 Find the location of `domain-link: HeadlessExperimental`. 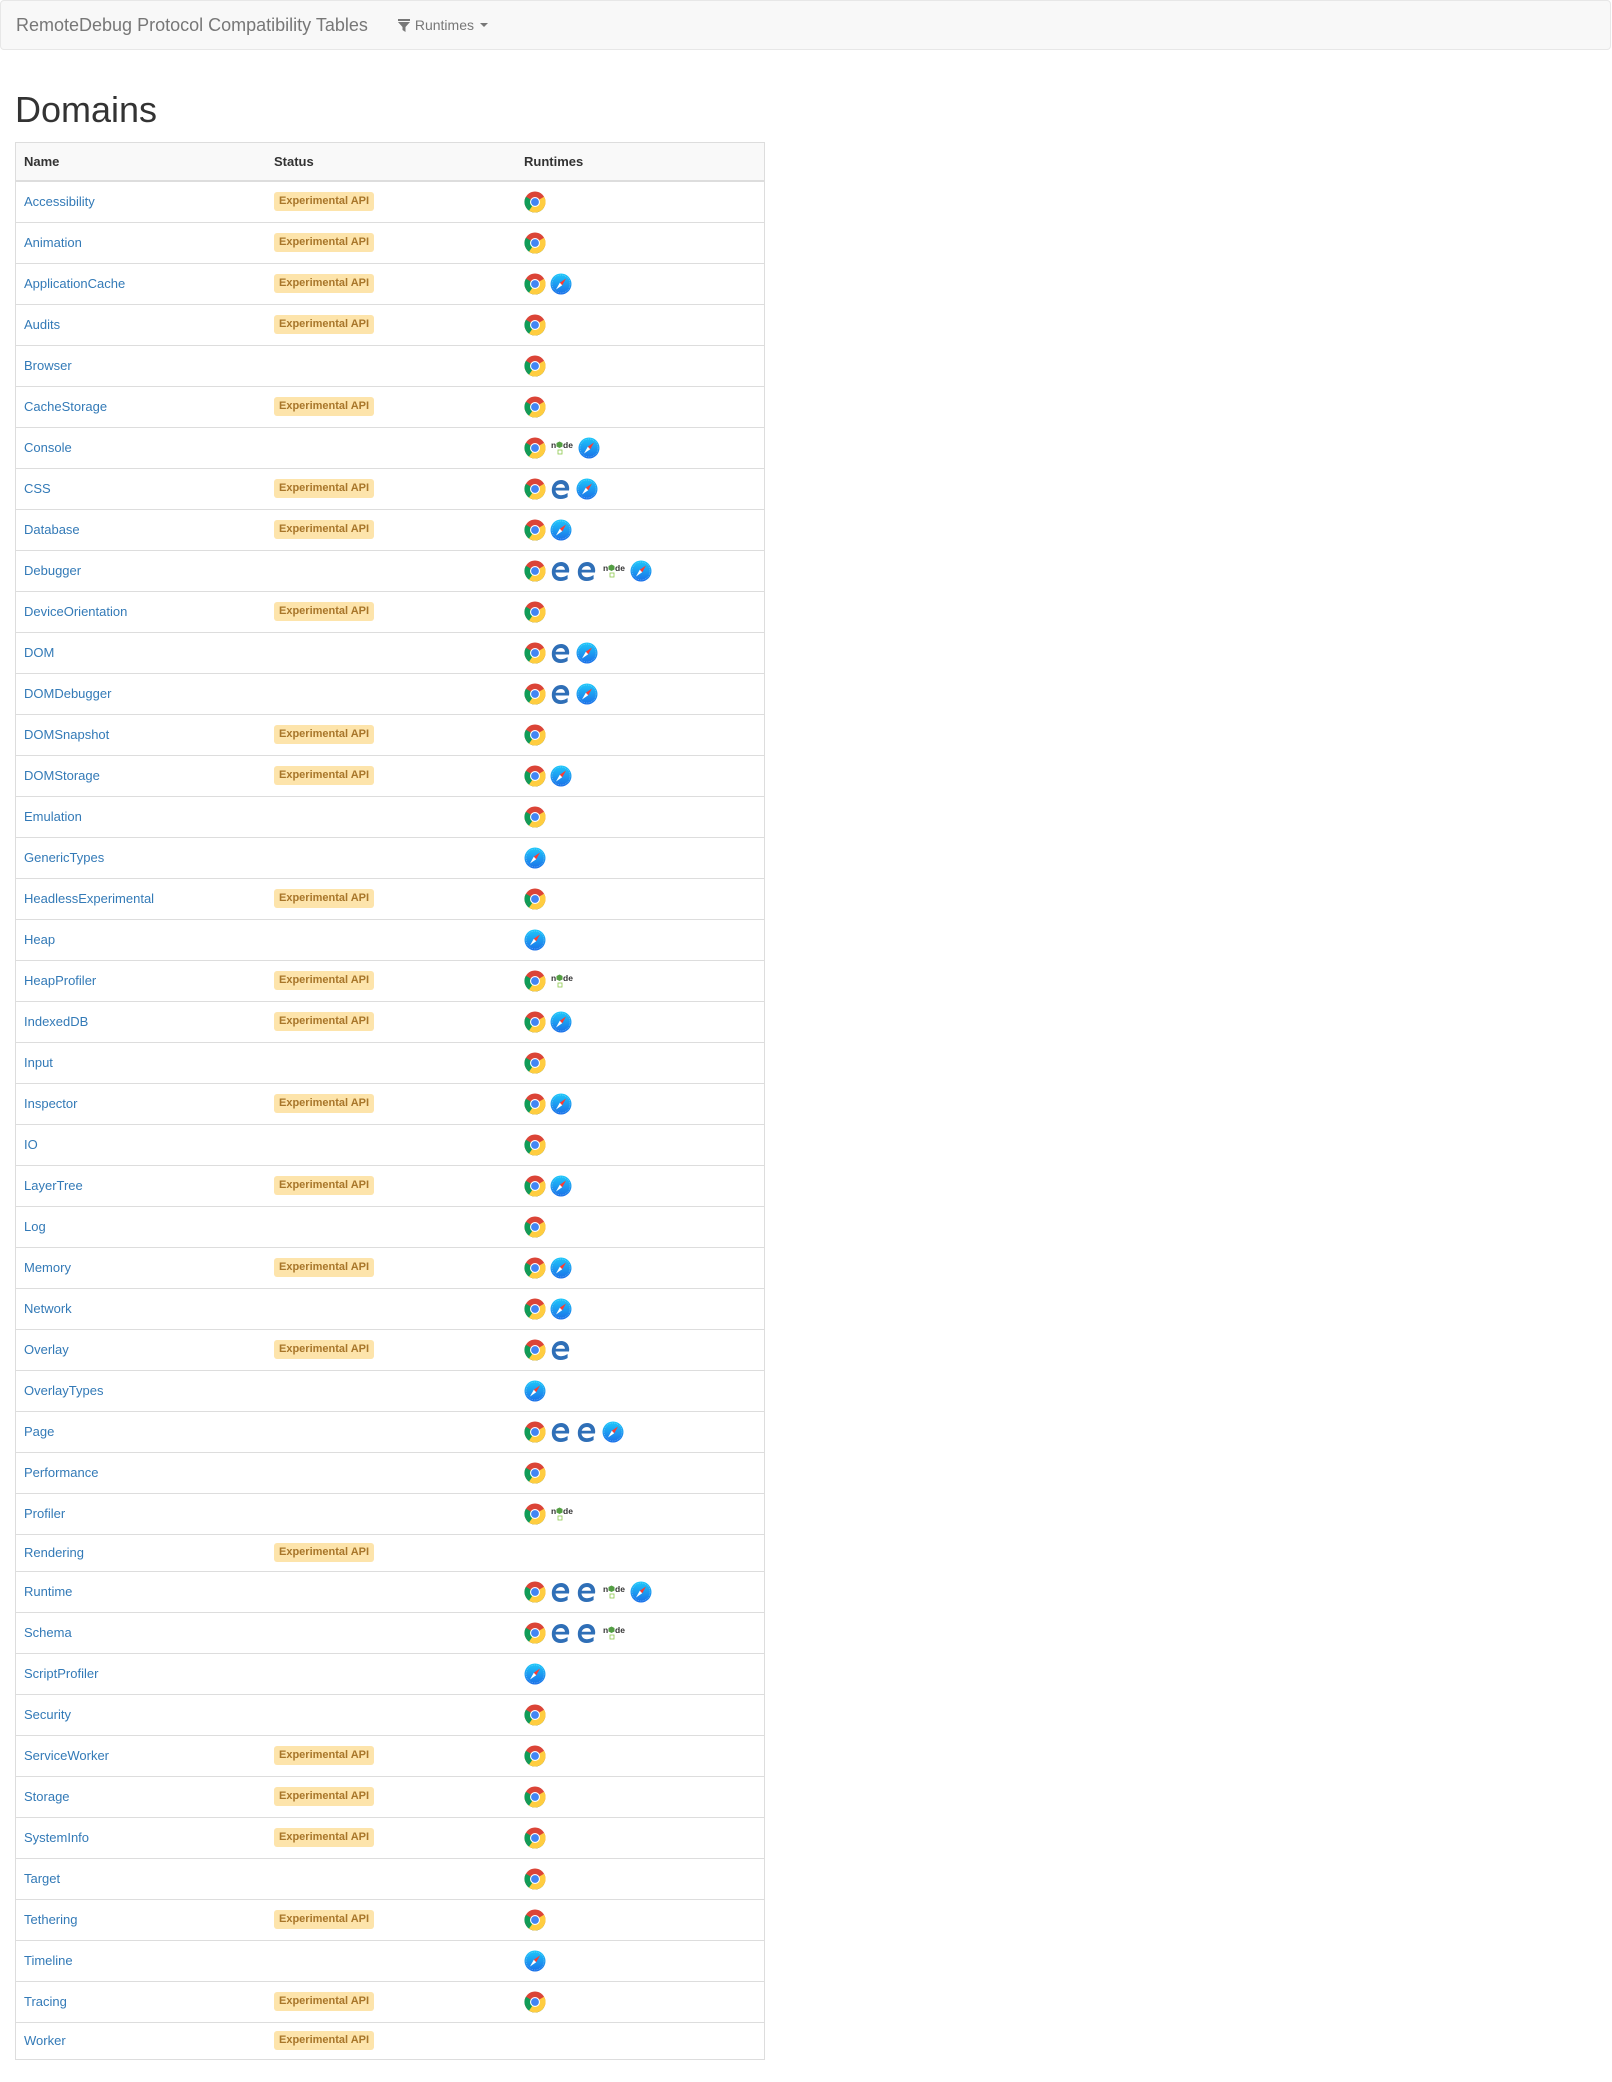

domain-link: HeadlessExperimental is located at coordinates (89, 898).